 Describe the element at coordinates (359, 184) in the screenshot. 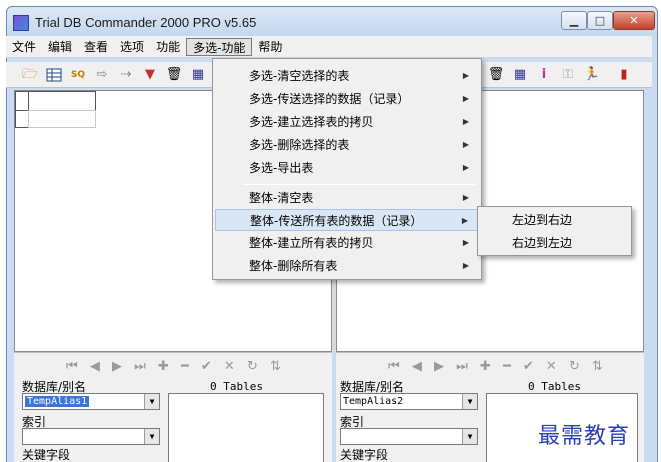

I see `menu-separator` at that location.